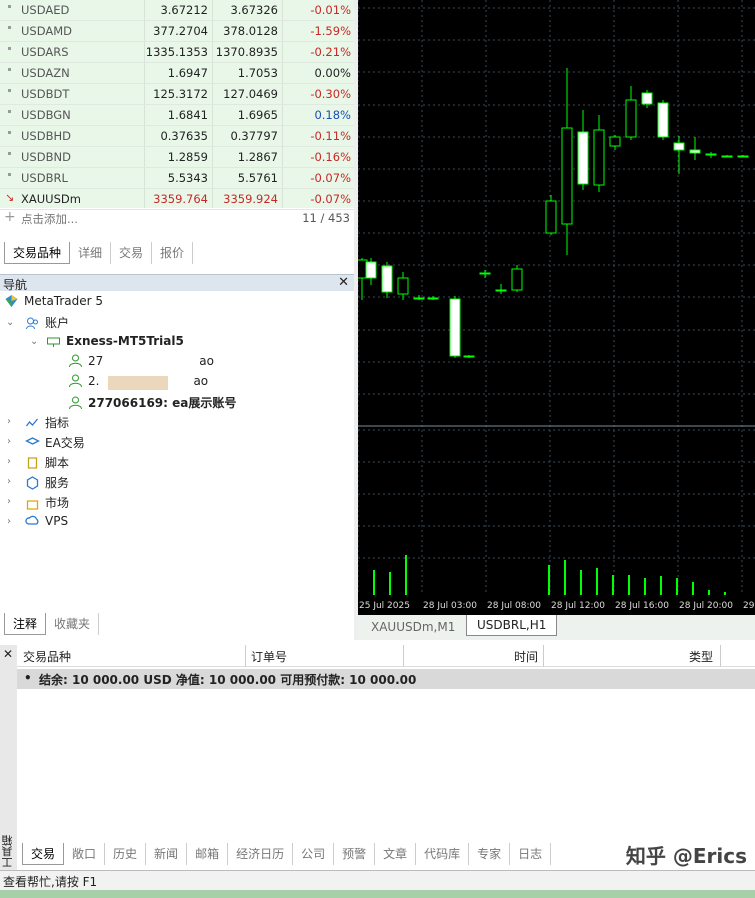 This screenshot has width=755, height=898. I want to click on symbol-name: USDBDT, so click(45, 94).